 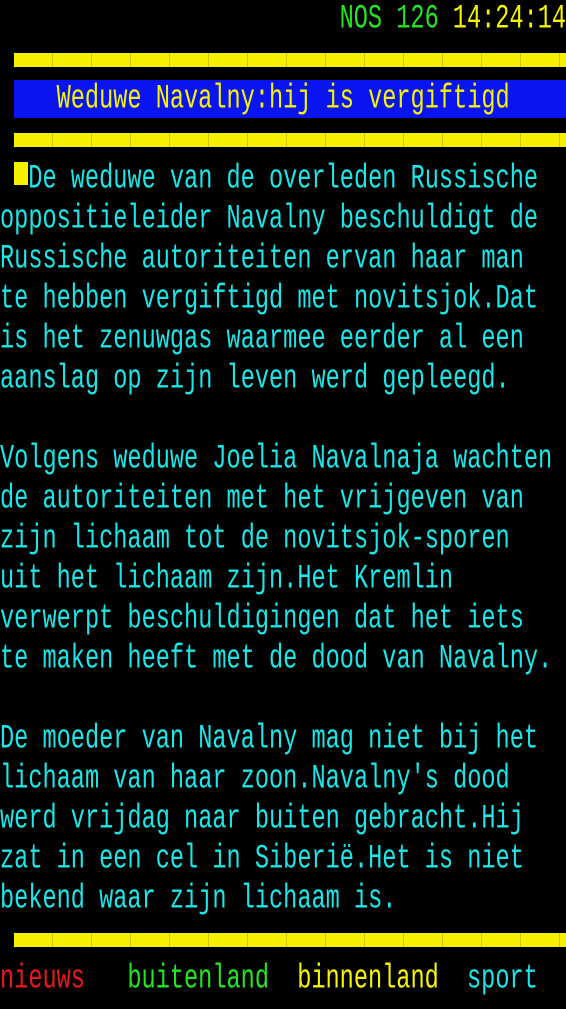 I want to click on bullet-block-icon, so click(x=21, y=173).